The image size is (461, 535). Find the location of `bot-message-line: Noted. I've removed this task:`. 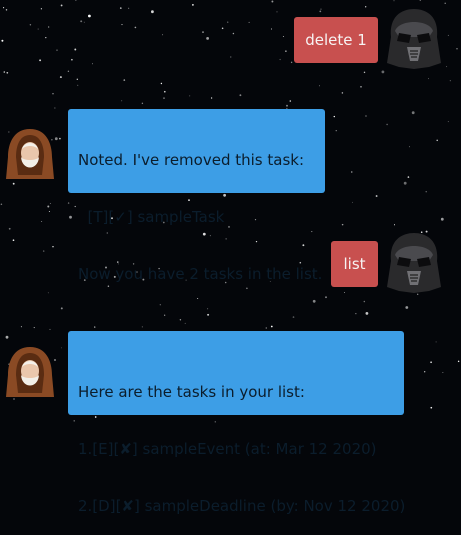

bot-message-line: Noted. I've removed this task: is located at coordinates (191, 160).